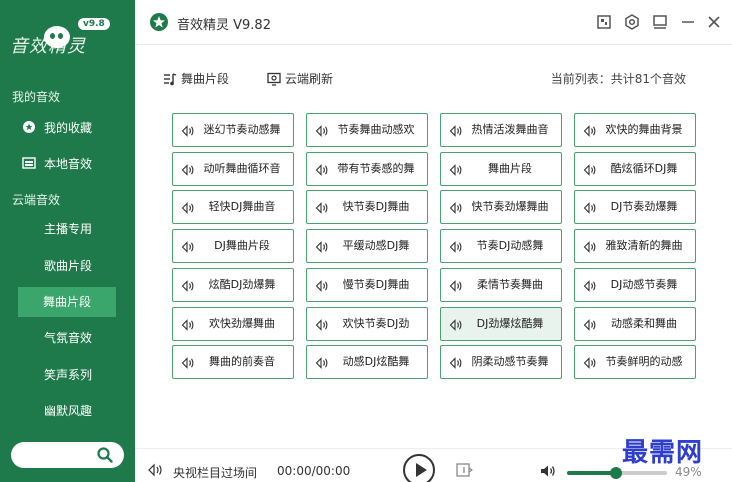 The height and width of the screenshot is (482, 732). I want to click on window-title: 音效精灵 V9.82, so click(224, 25).